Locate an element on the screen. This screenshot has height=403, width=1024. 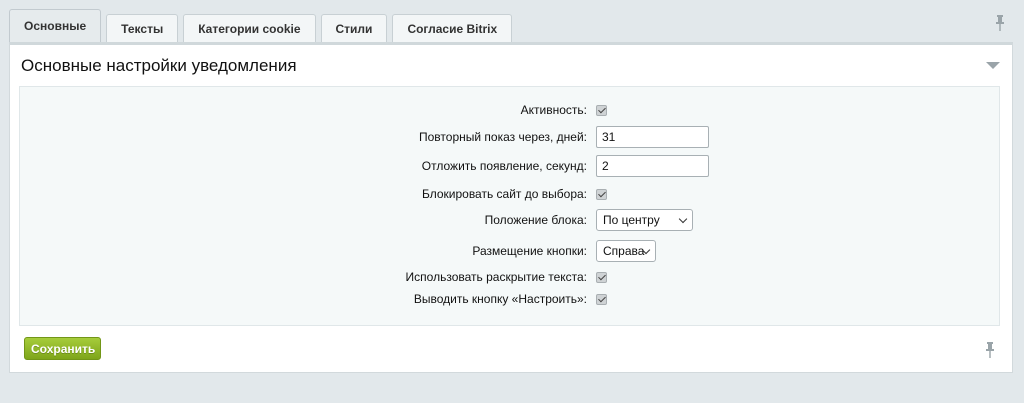
active-label: Активность: is located at coordinates (553, 110).